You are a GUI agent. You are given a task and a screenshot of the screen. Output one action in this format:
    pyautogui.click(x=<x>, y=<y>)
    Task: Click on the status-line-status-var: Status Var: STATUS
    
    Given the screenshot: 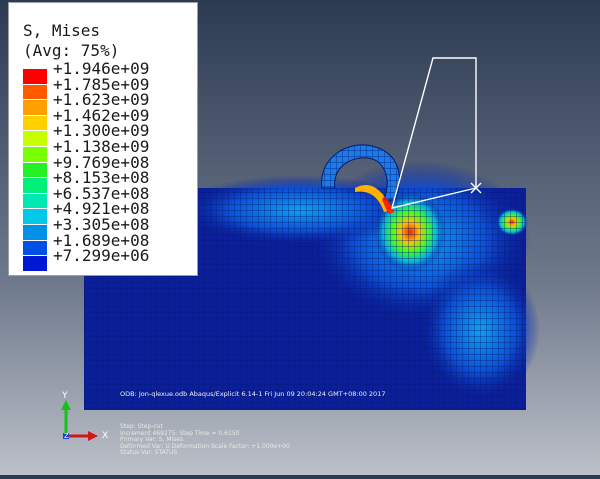 What is the action you would take?
    pyautogui.click(x=149, y=453)
    